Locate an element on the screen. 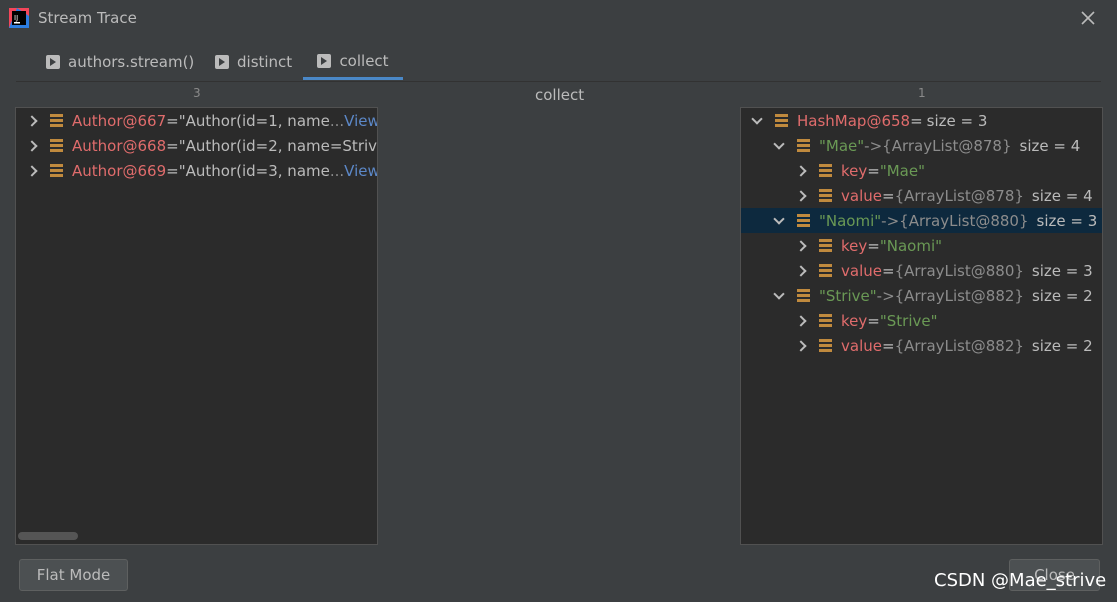  tree-row-entry: "Strive" -> {ArrayList@882} size = 2 is located at coordinates (932, 295).